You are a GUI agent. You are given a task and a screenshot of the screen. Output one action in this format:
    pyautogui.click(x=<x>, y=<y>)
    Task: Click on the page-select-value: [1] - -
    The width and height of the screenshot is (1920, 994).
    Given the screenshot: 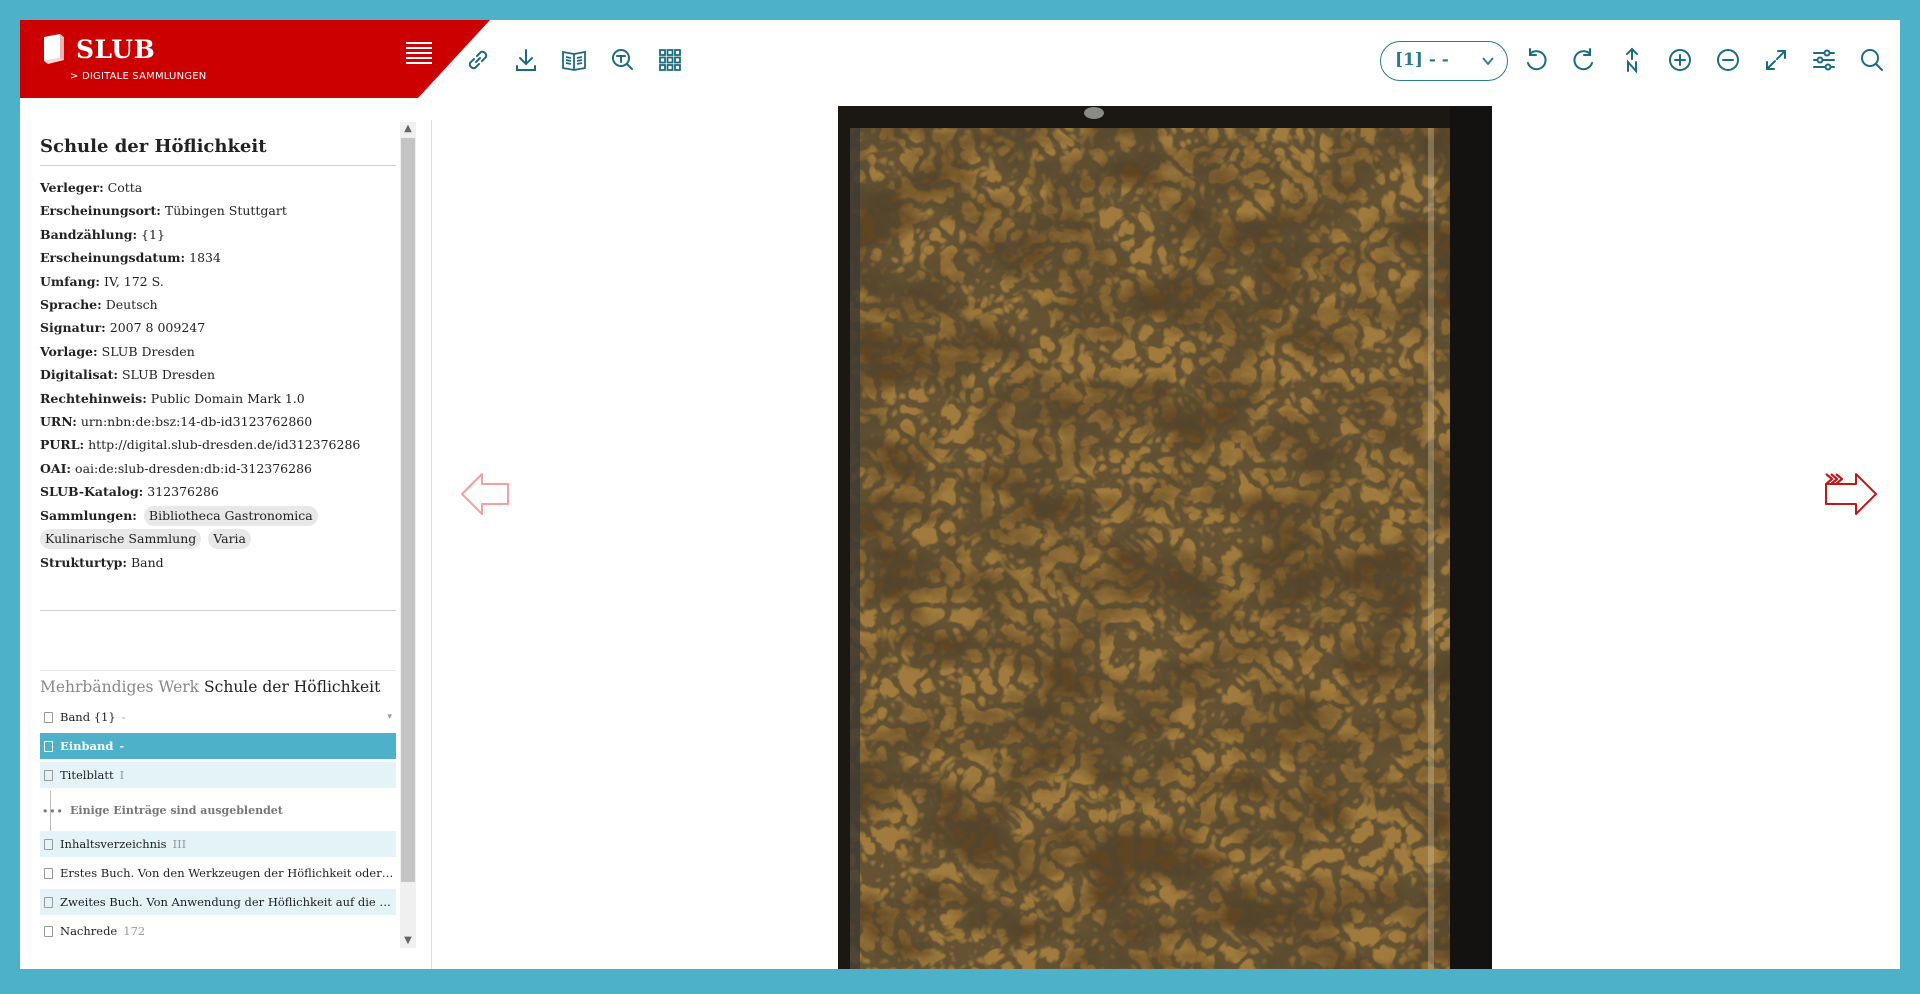 What is the action you would take?
    pyautogui.click(x=1422, y=60)
    